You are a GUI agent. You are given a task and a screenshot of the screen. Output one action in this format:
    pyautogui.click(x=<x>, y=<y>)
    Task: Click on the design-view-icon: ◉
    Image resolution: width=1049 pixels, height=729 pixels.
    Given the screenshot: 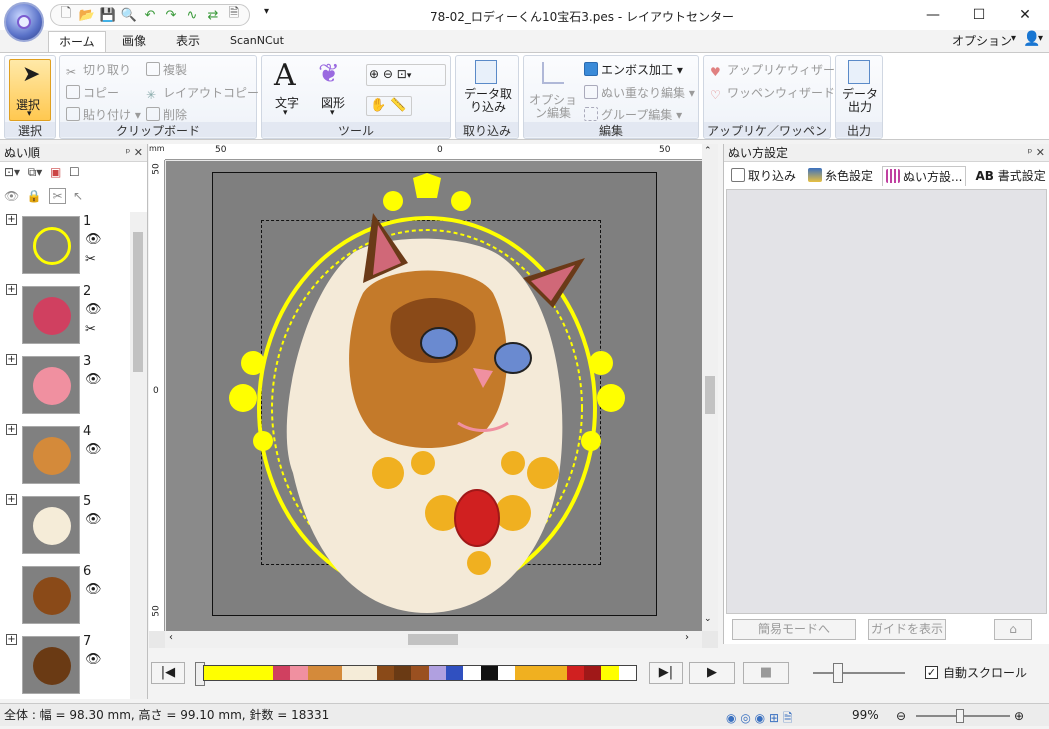 What is the action you would take?
    pyautogui.click(x=731, y=718)
    